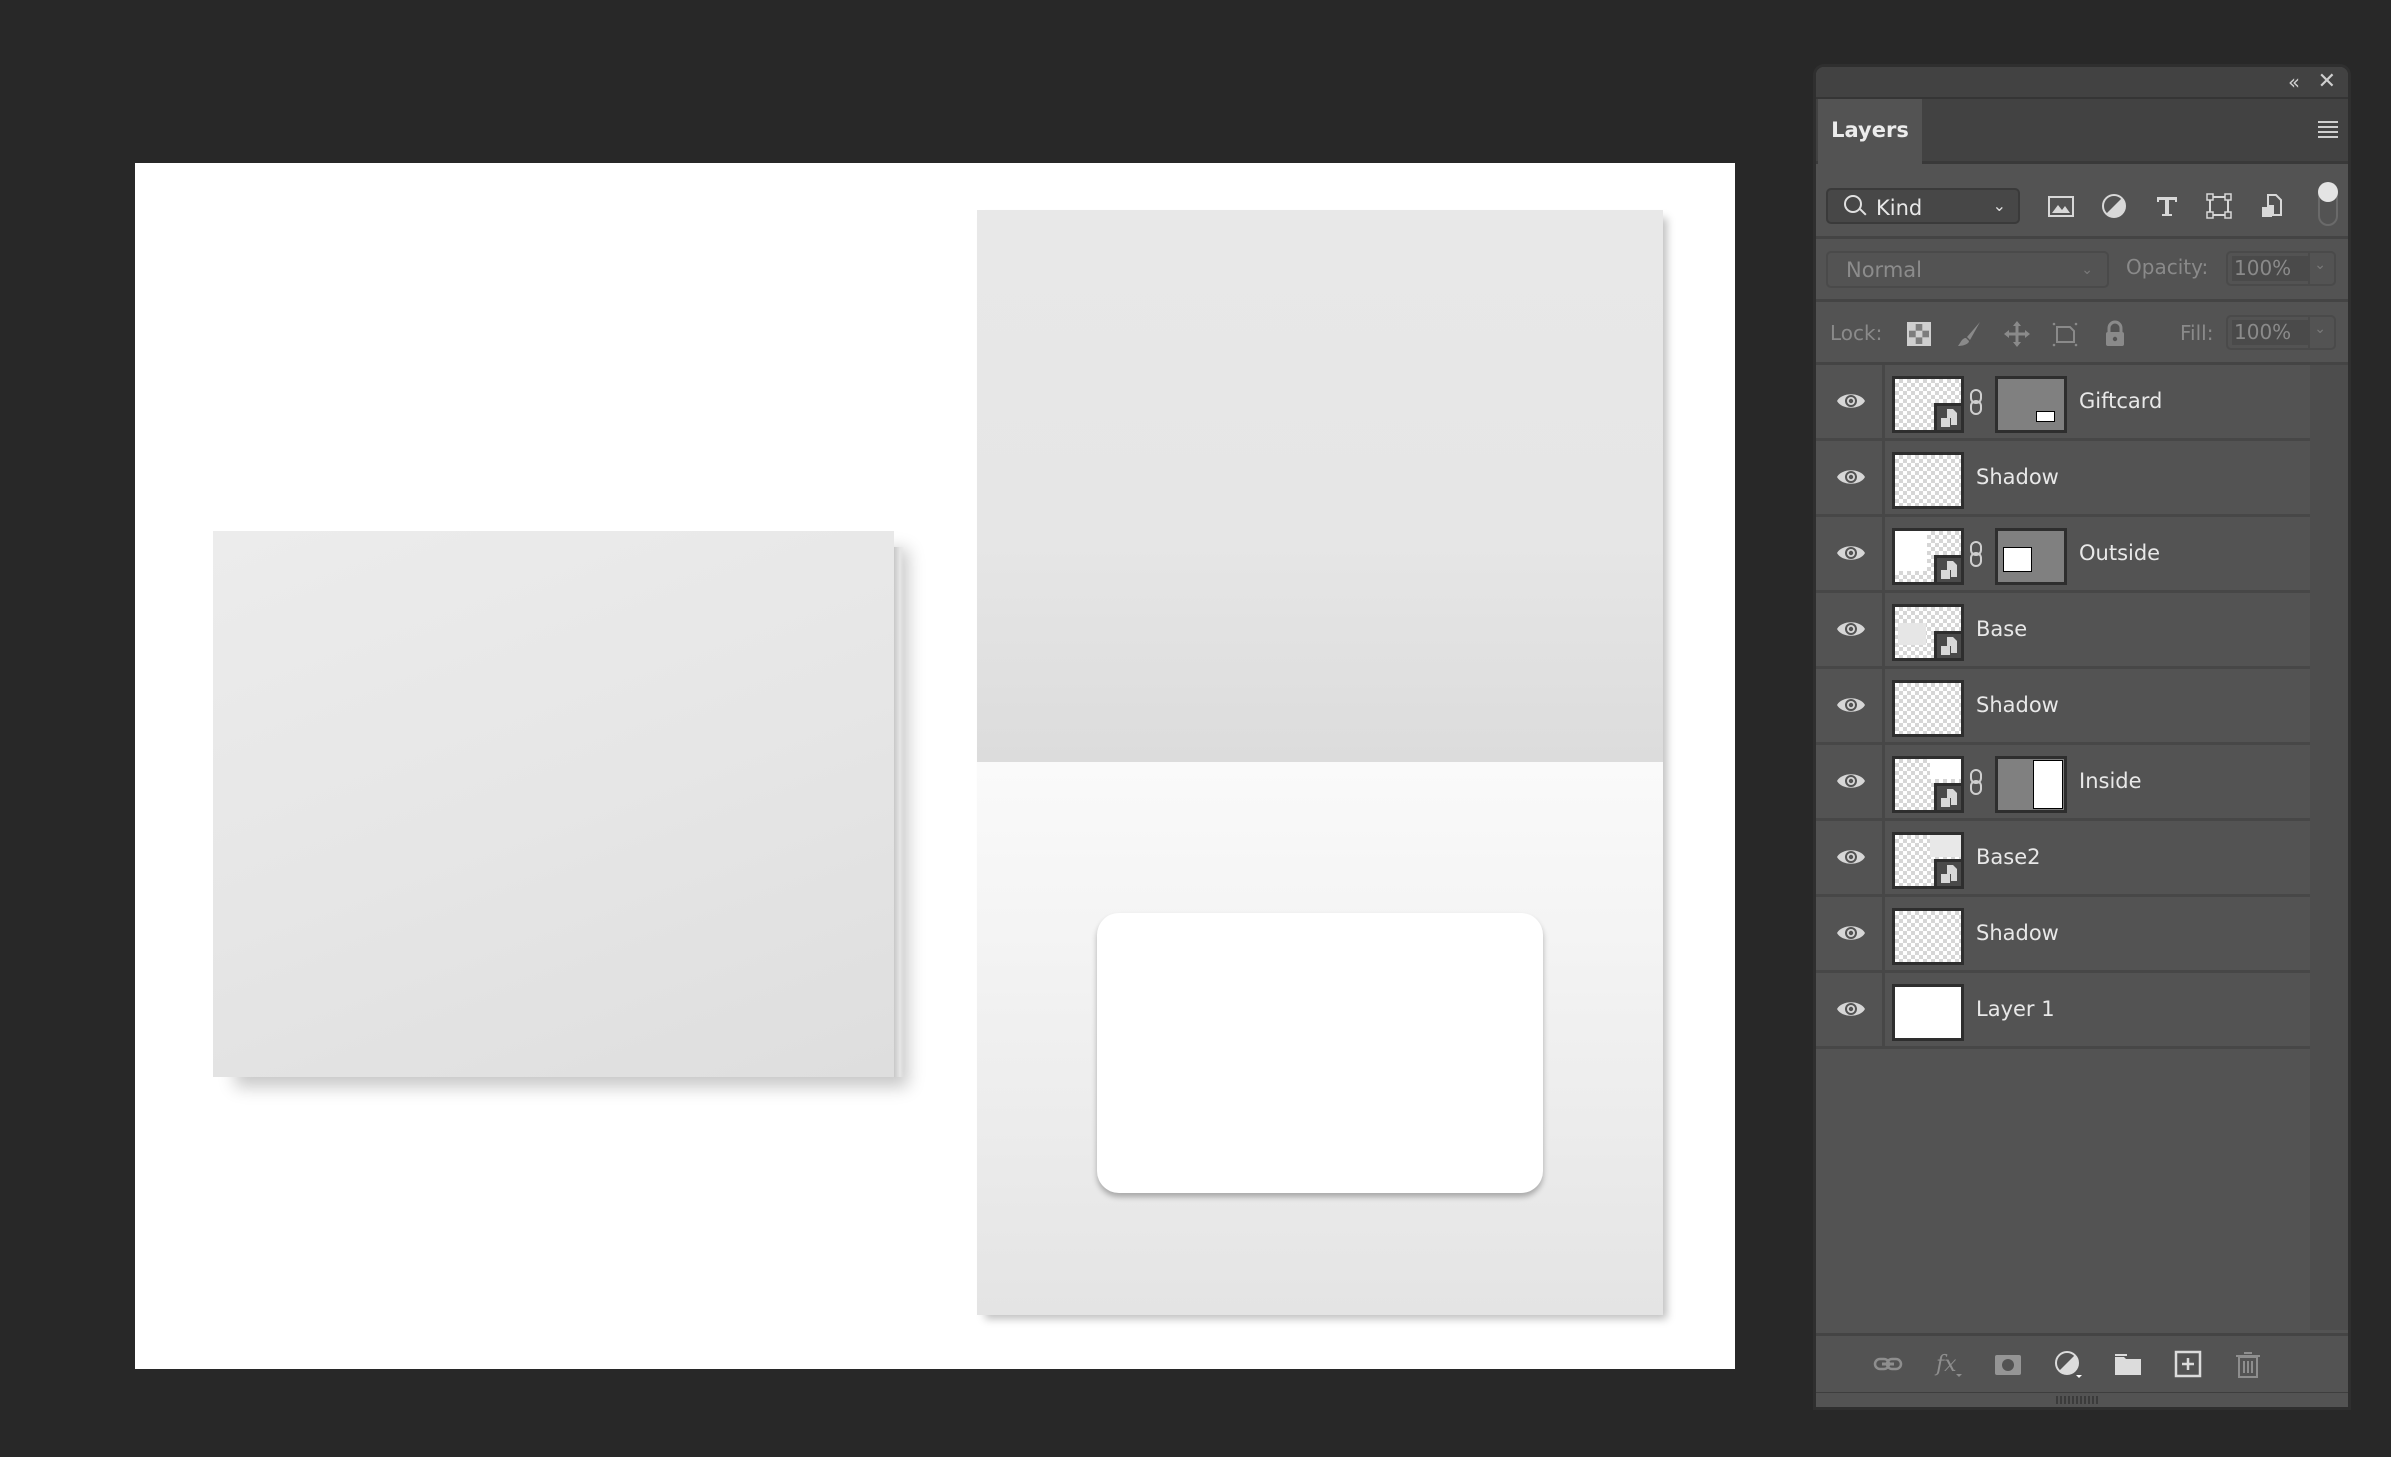 This screenshot has width=2391, height=1457. Describe the element at coordinates (1853, 204) in the screenshot. I see `search-icon` at that location.